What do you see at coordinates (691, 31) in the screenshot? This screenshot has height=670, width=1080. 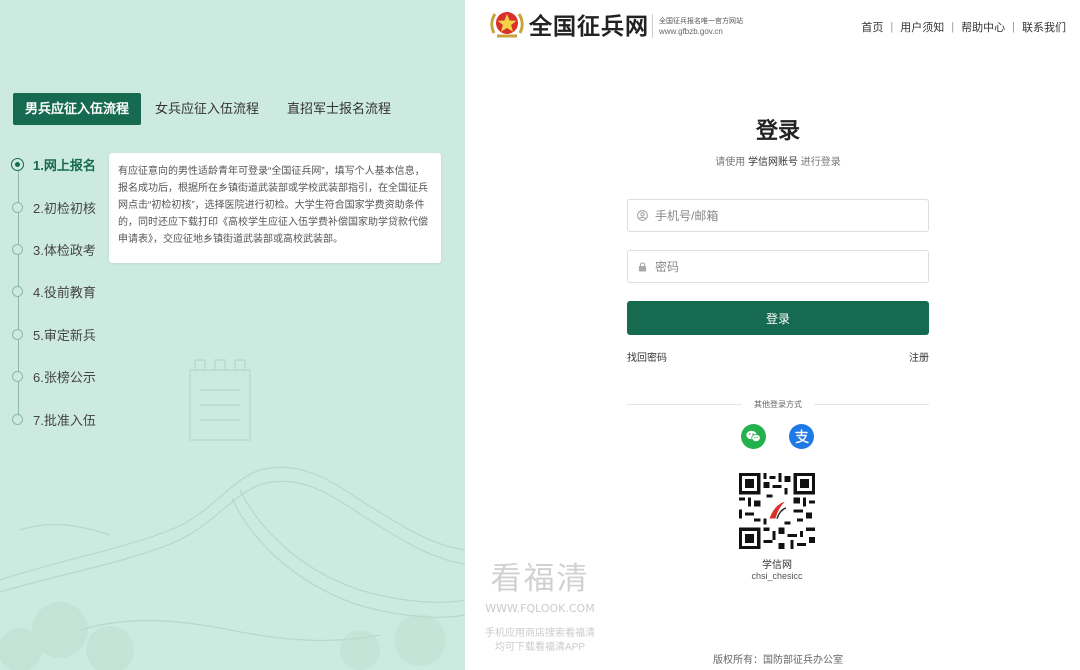 I see `site-url: www.gfbzb.gov.cn` at bounding box center [691, 31].